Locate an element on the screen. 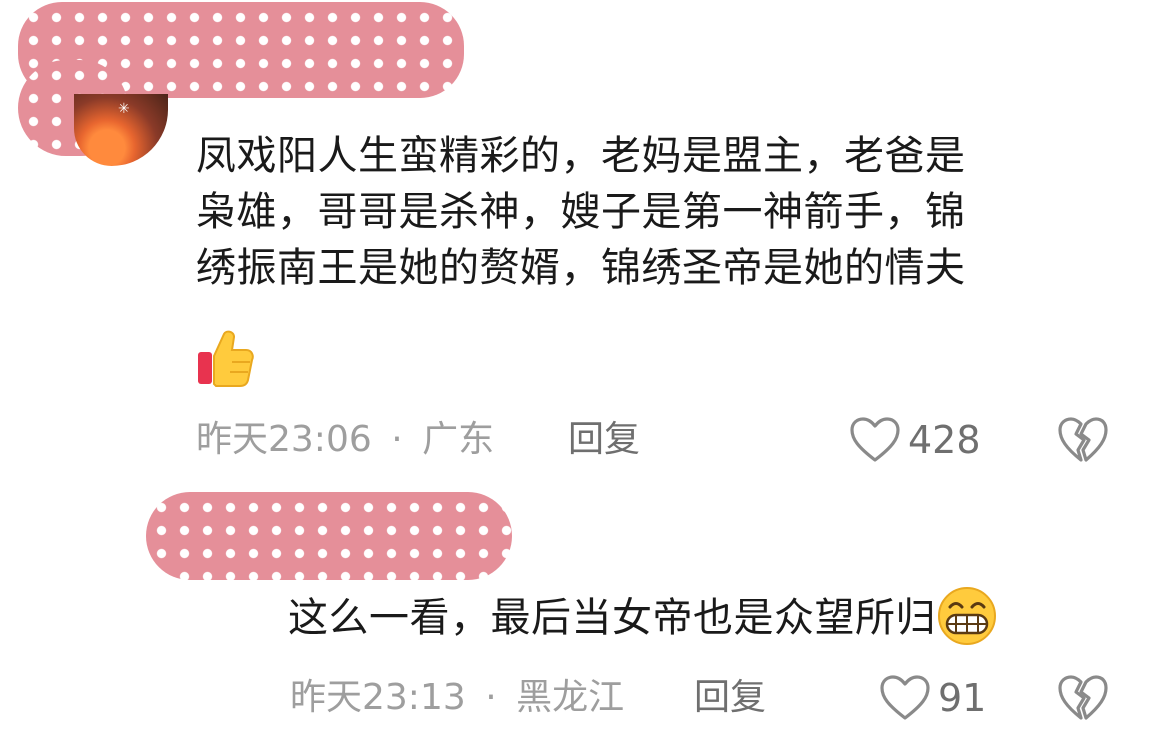  grinning-face-icon is located at coordinates (967, 616).